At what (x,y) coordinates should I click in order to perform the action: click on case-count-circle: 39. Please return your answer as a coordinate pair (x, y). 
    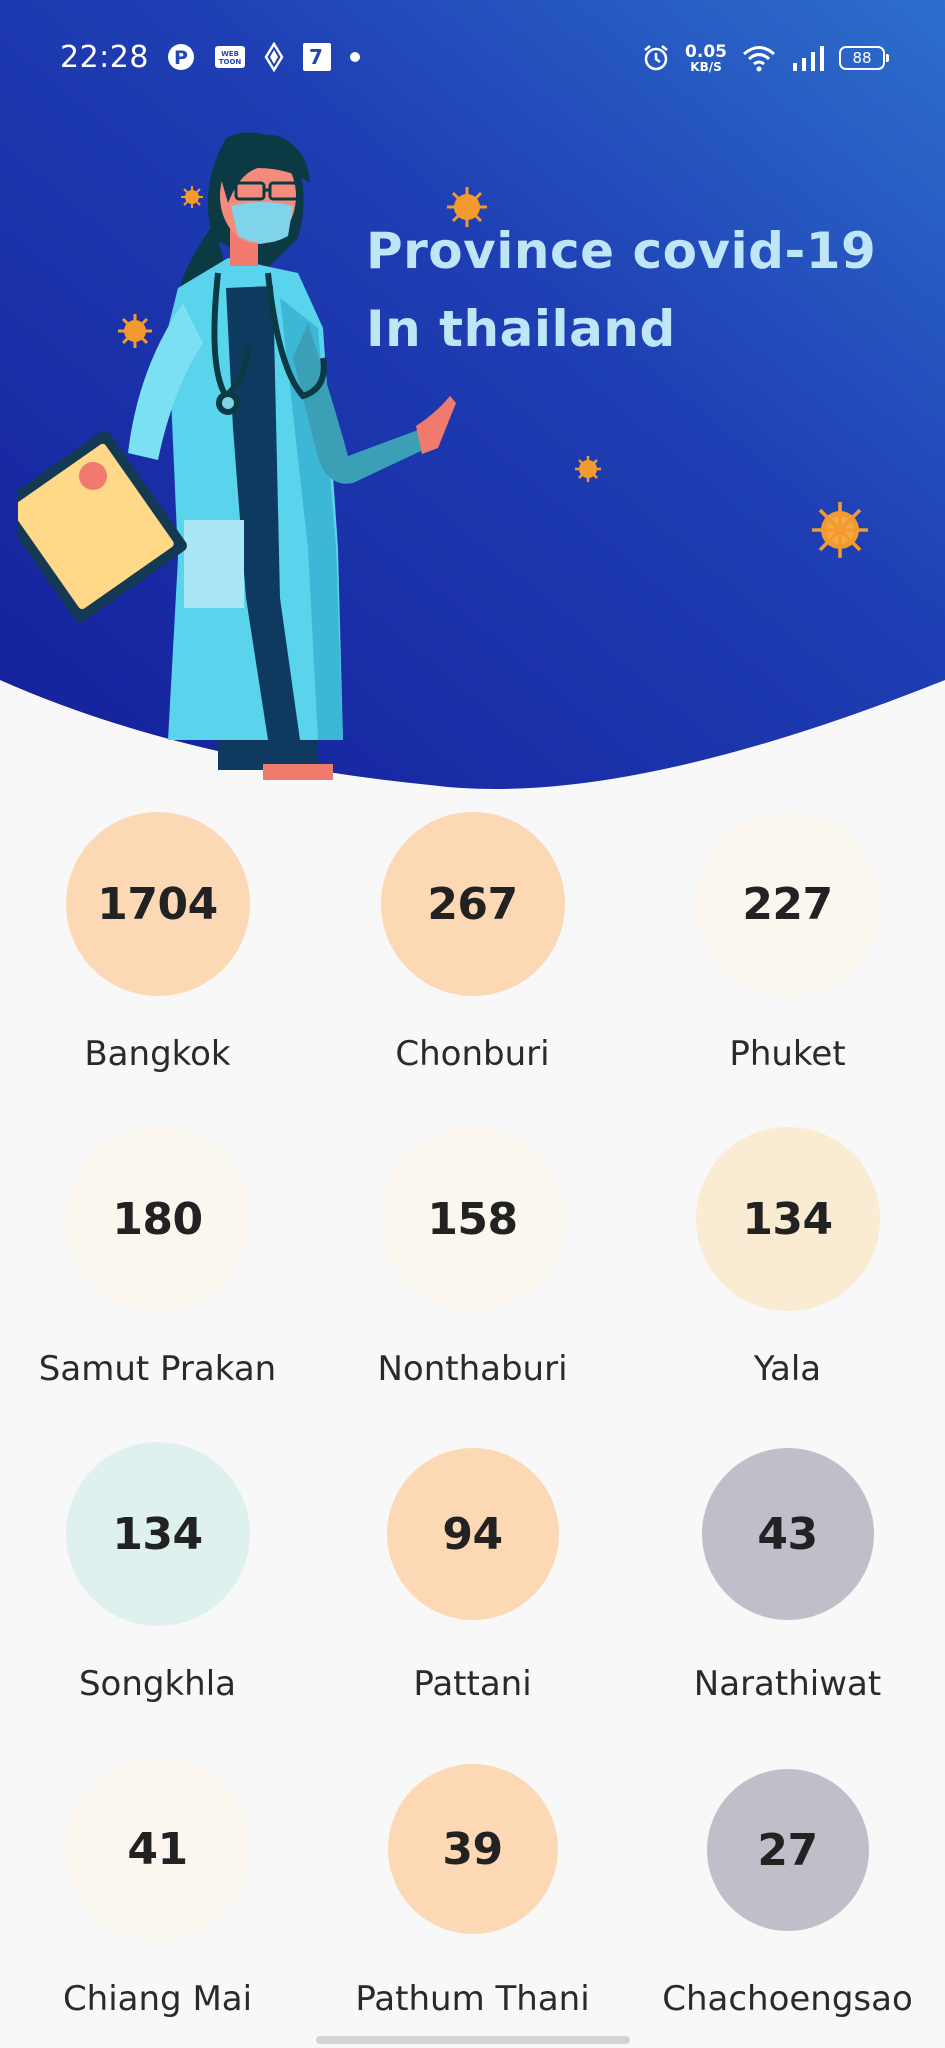
    Looking at the image, I should click on (472, 1849).